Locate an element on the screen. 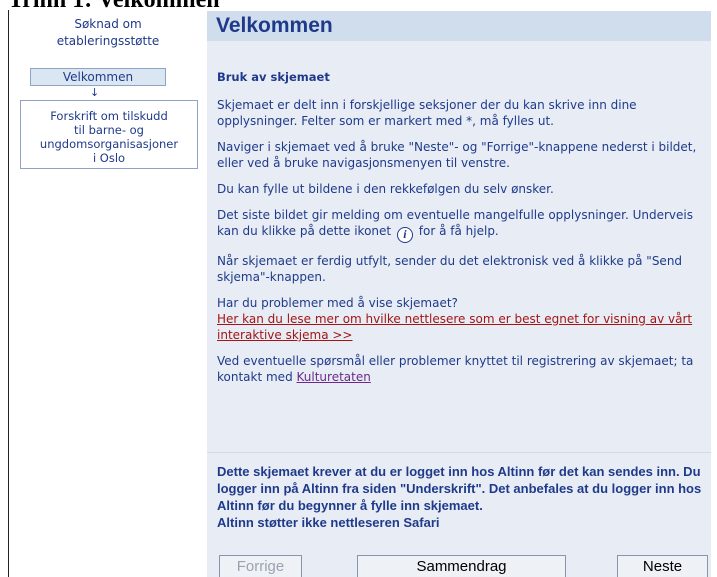  summary-button: Sammendrag is located at coordinates (461, 566).